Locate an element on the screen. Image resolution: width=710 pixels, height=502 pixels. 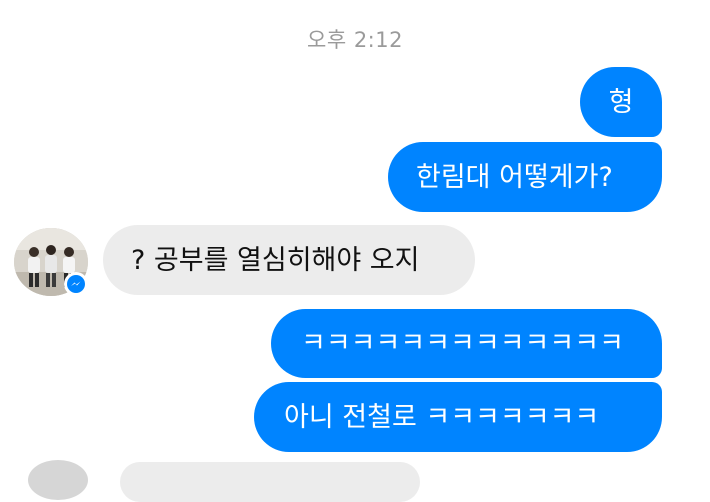
message-text: 한림대 어떻게가? is located at coordinates (514, 177).